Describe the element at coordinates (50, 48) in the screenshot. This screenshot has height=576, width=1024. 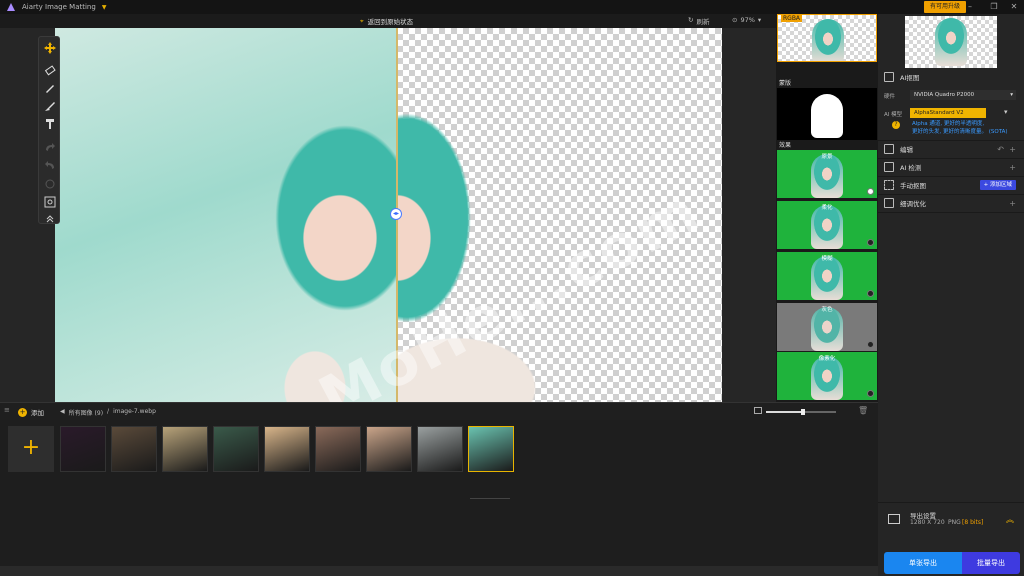
I see `move-tool-icon` at that location.